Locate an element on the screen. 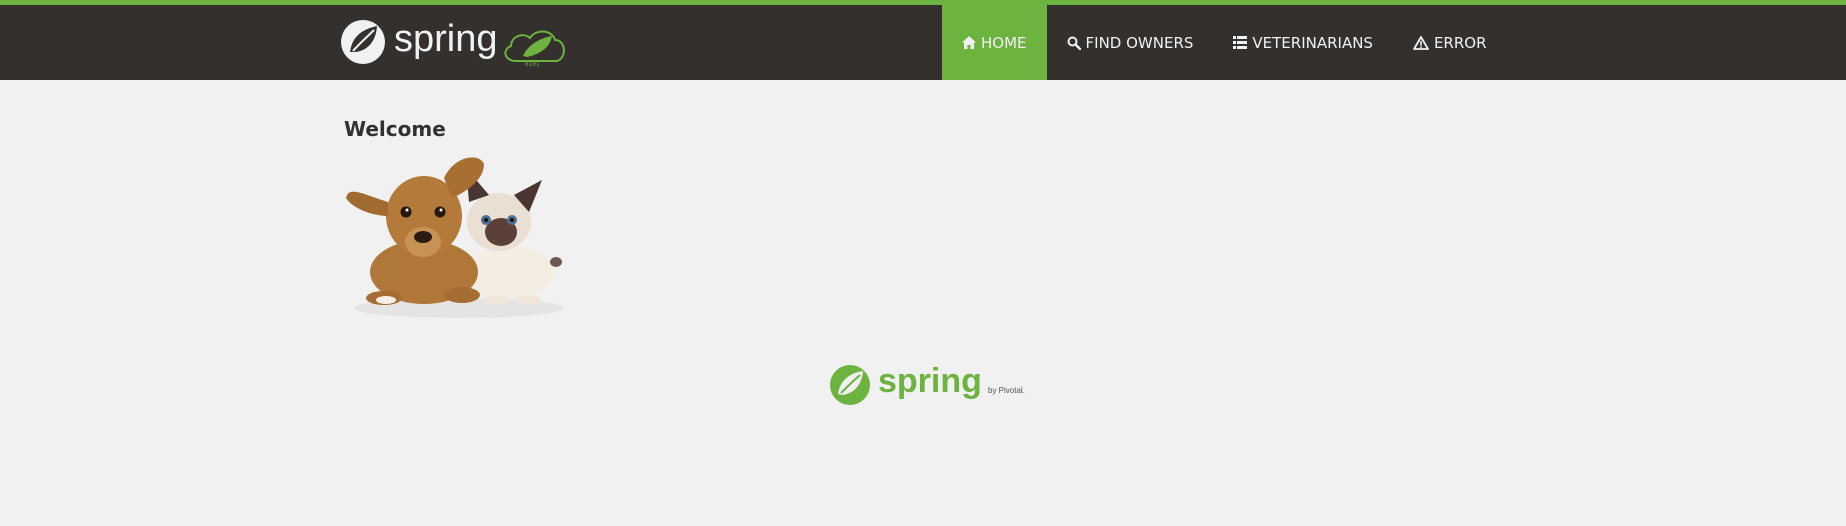  nav-item-home: Home is located at coordinates (994, 42).